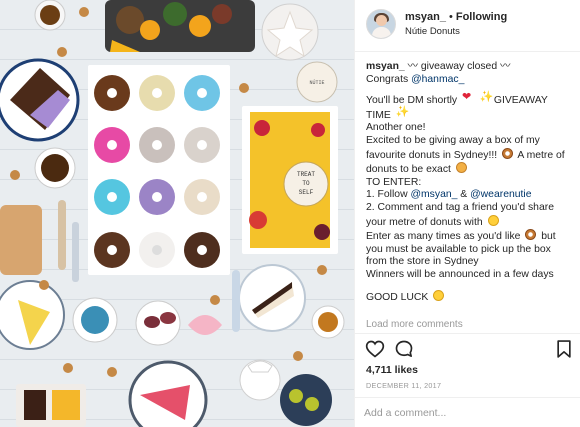  Describe the element at coordinates (306, 174) in the screenshot. I see `sign-treat-line1: TREAT` at that location.